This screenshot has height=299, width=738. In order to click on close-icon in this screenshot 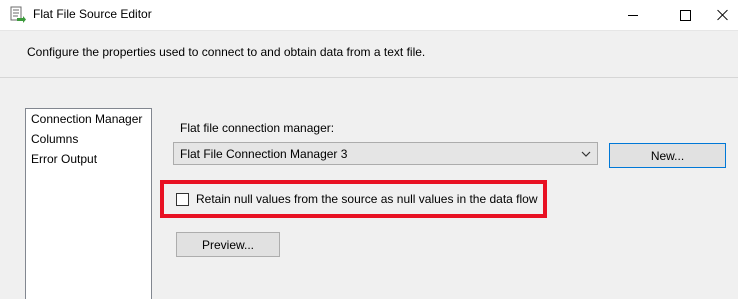, I will do `click(723, 15)`.